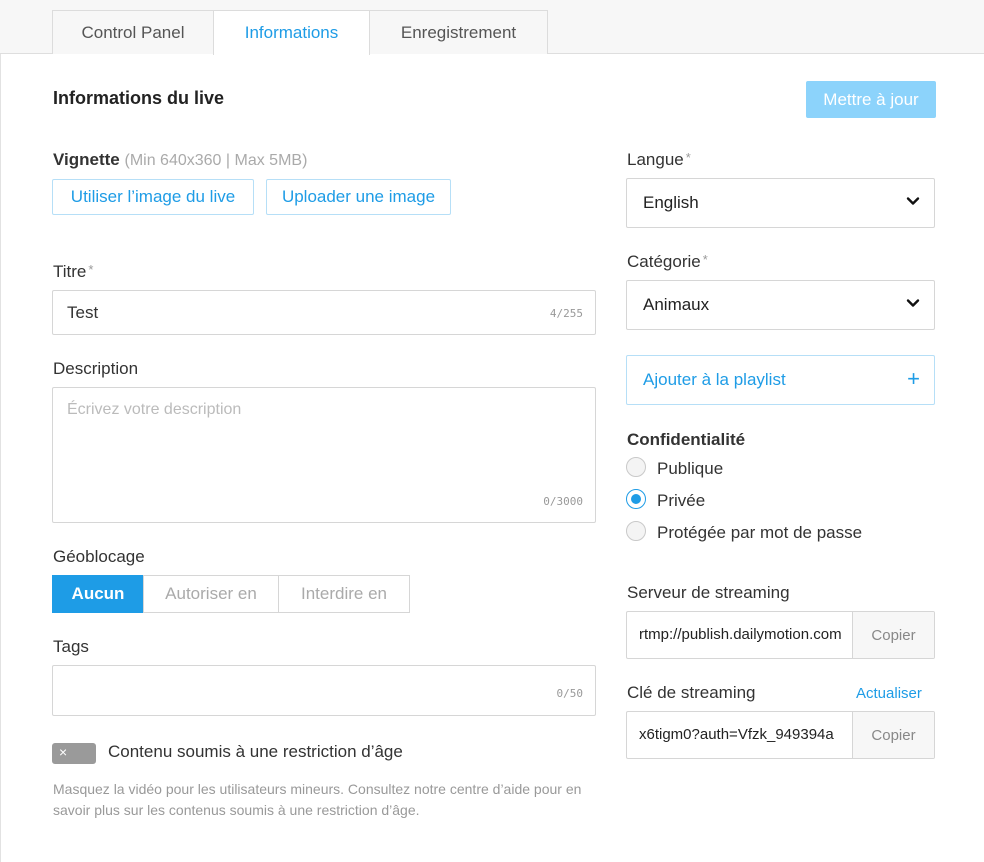 Image resolution: width=984 pixels, height=862 pixels. Describe the element at coordinates (871, 99) in the screenshot. I see `update-button: Mettre à jour` at that location.